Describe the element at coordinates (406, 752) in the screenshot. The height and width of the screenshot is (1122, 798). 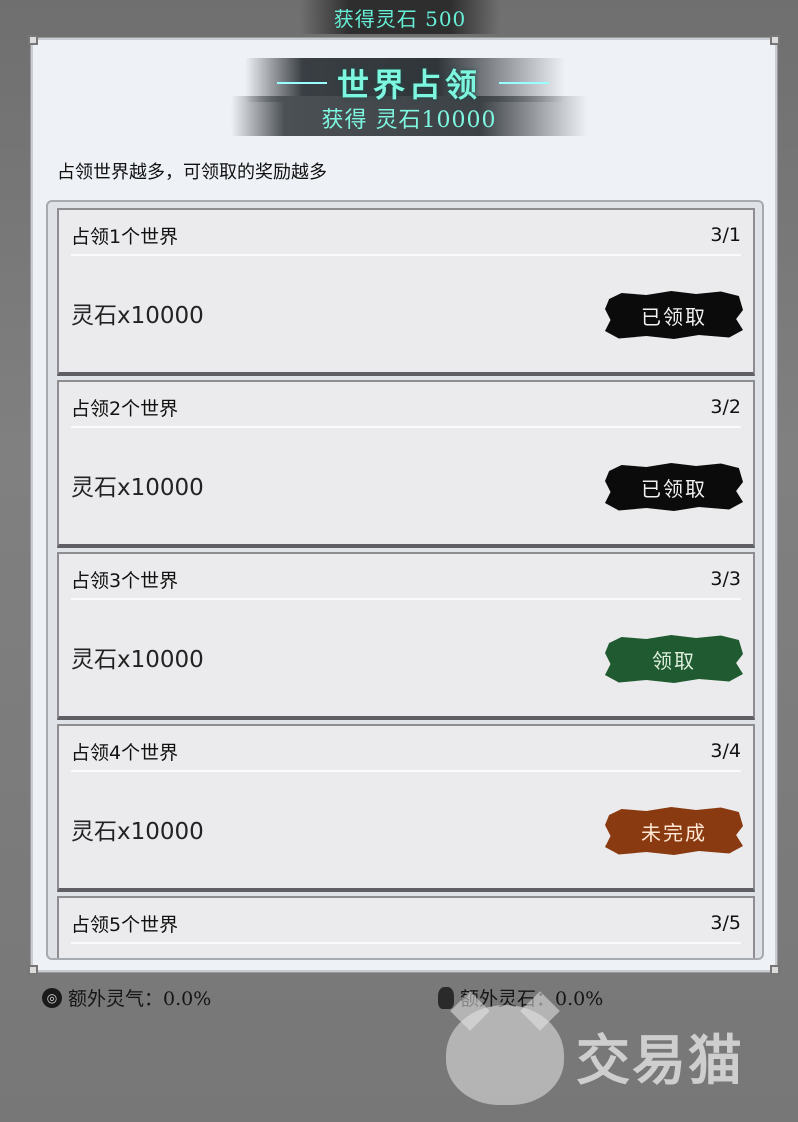
I see `reward-card-header: 占领4个世界 3/4` at that location.